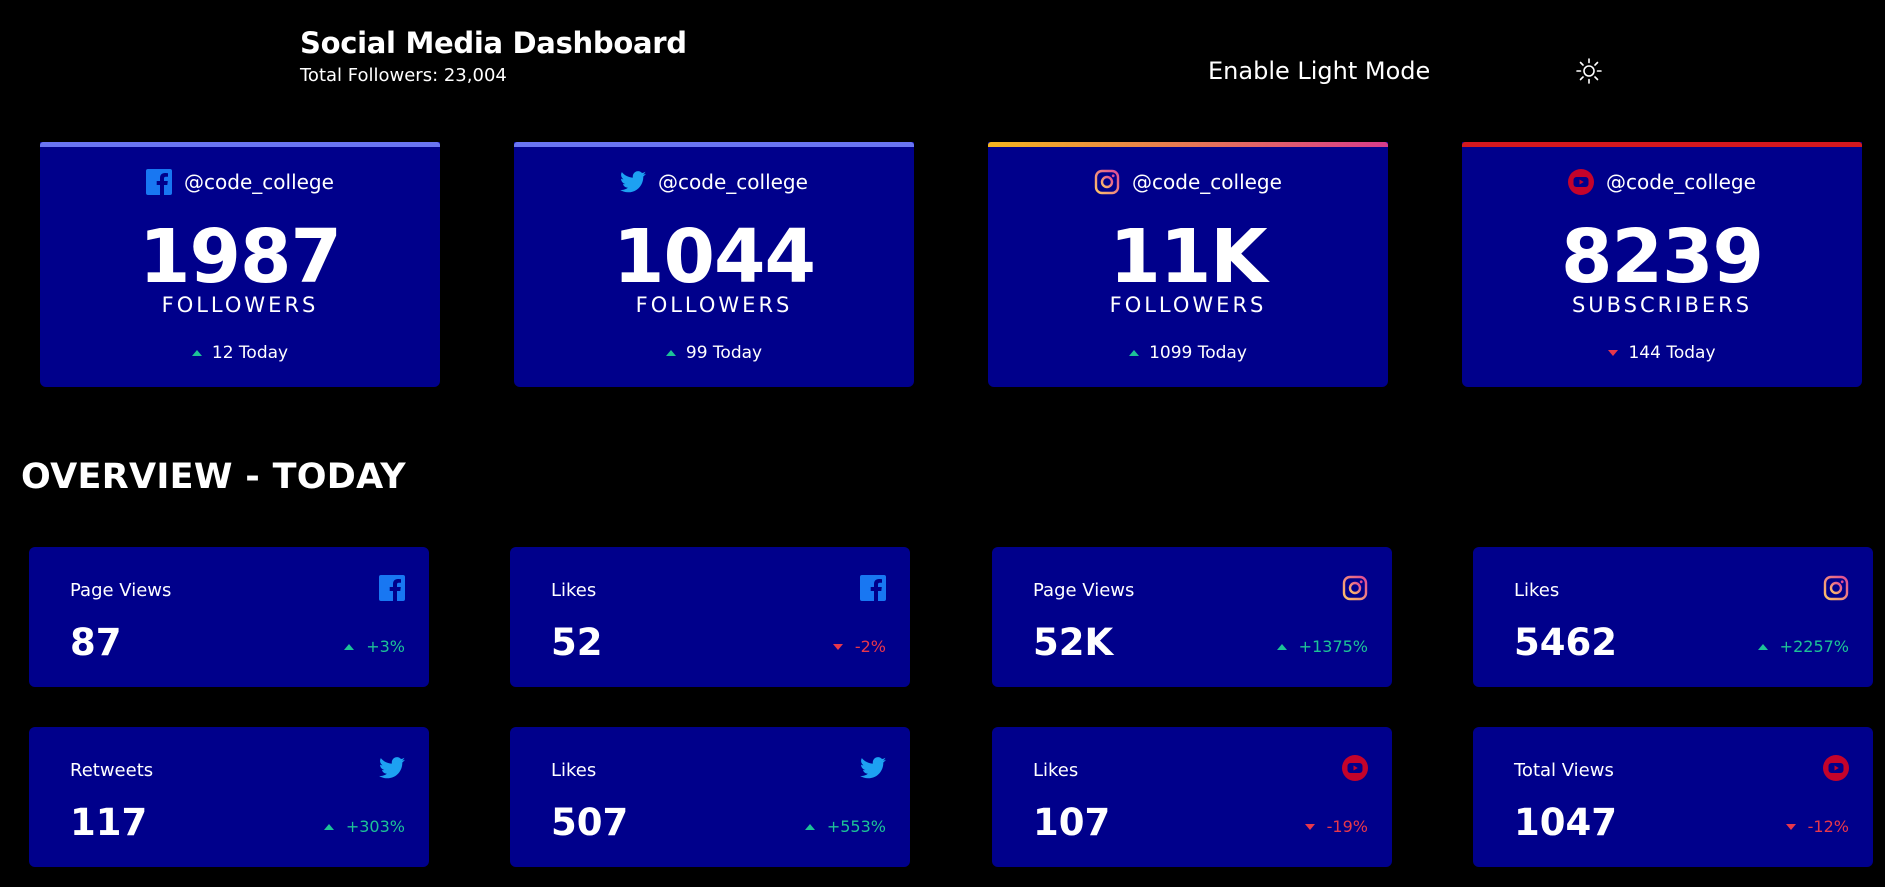 The height and width of the screenshot is (887, 1885). I want to click on overview-change: +3%, so click(374, 647).